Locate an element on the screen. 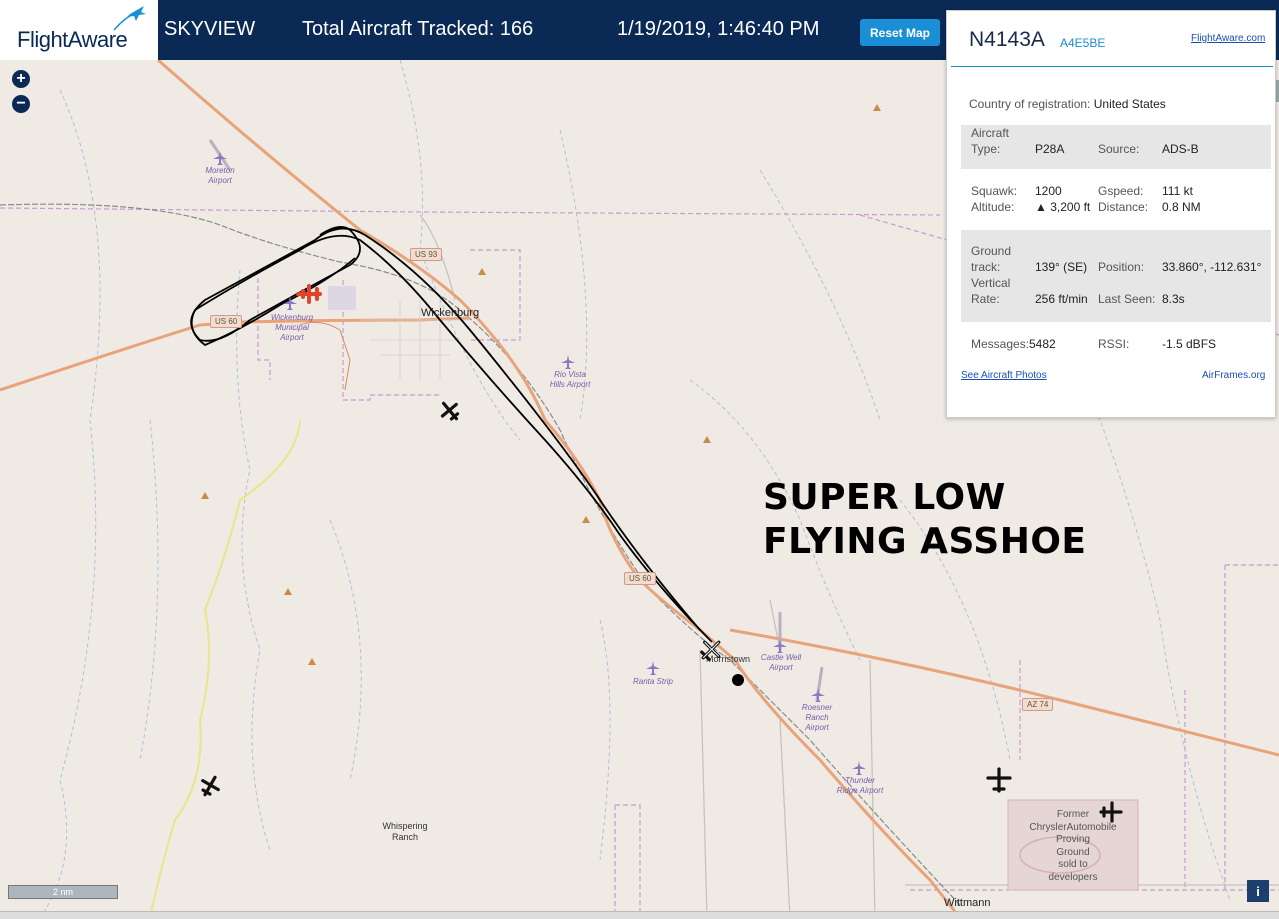 The height and width of the screenshot is (919, 1279). rssi-label: RSSI: is located at coordinates (1114, 344).